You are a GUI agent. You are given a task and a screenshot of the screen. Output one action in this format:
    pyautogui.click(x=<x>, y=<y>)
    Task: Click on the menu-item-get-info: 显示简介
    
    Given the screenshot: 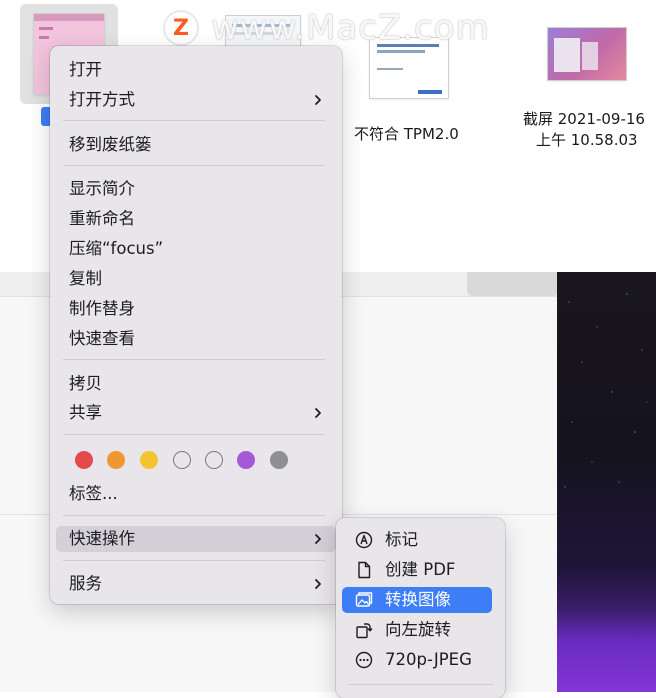 What is the action you would take?
    pyautogui.click(x=196, y=189)
    